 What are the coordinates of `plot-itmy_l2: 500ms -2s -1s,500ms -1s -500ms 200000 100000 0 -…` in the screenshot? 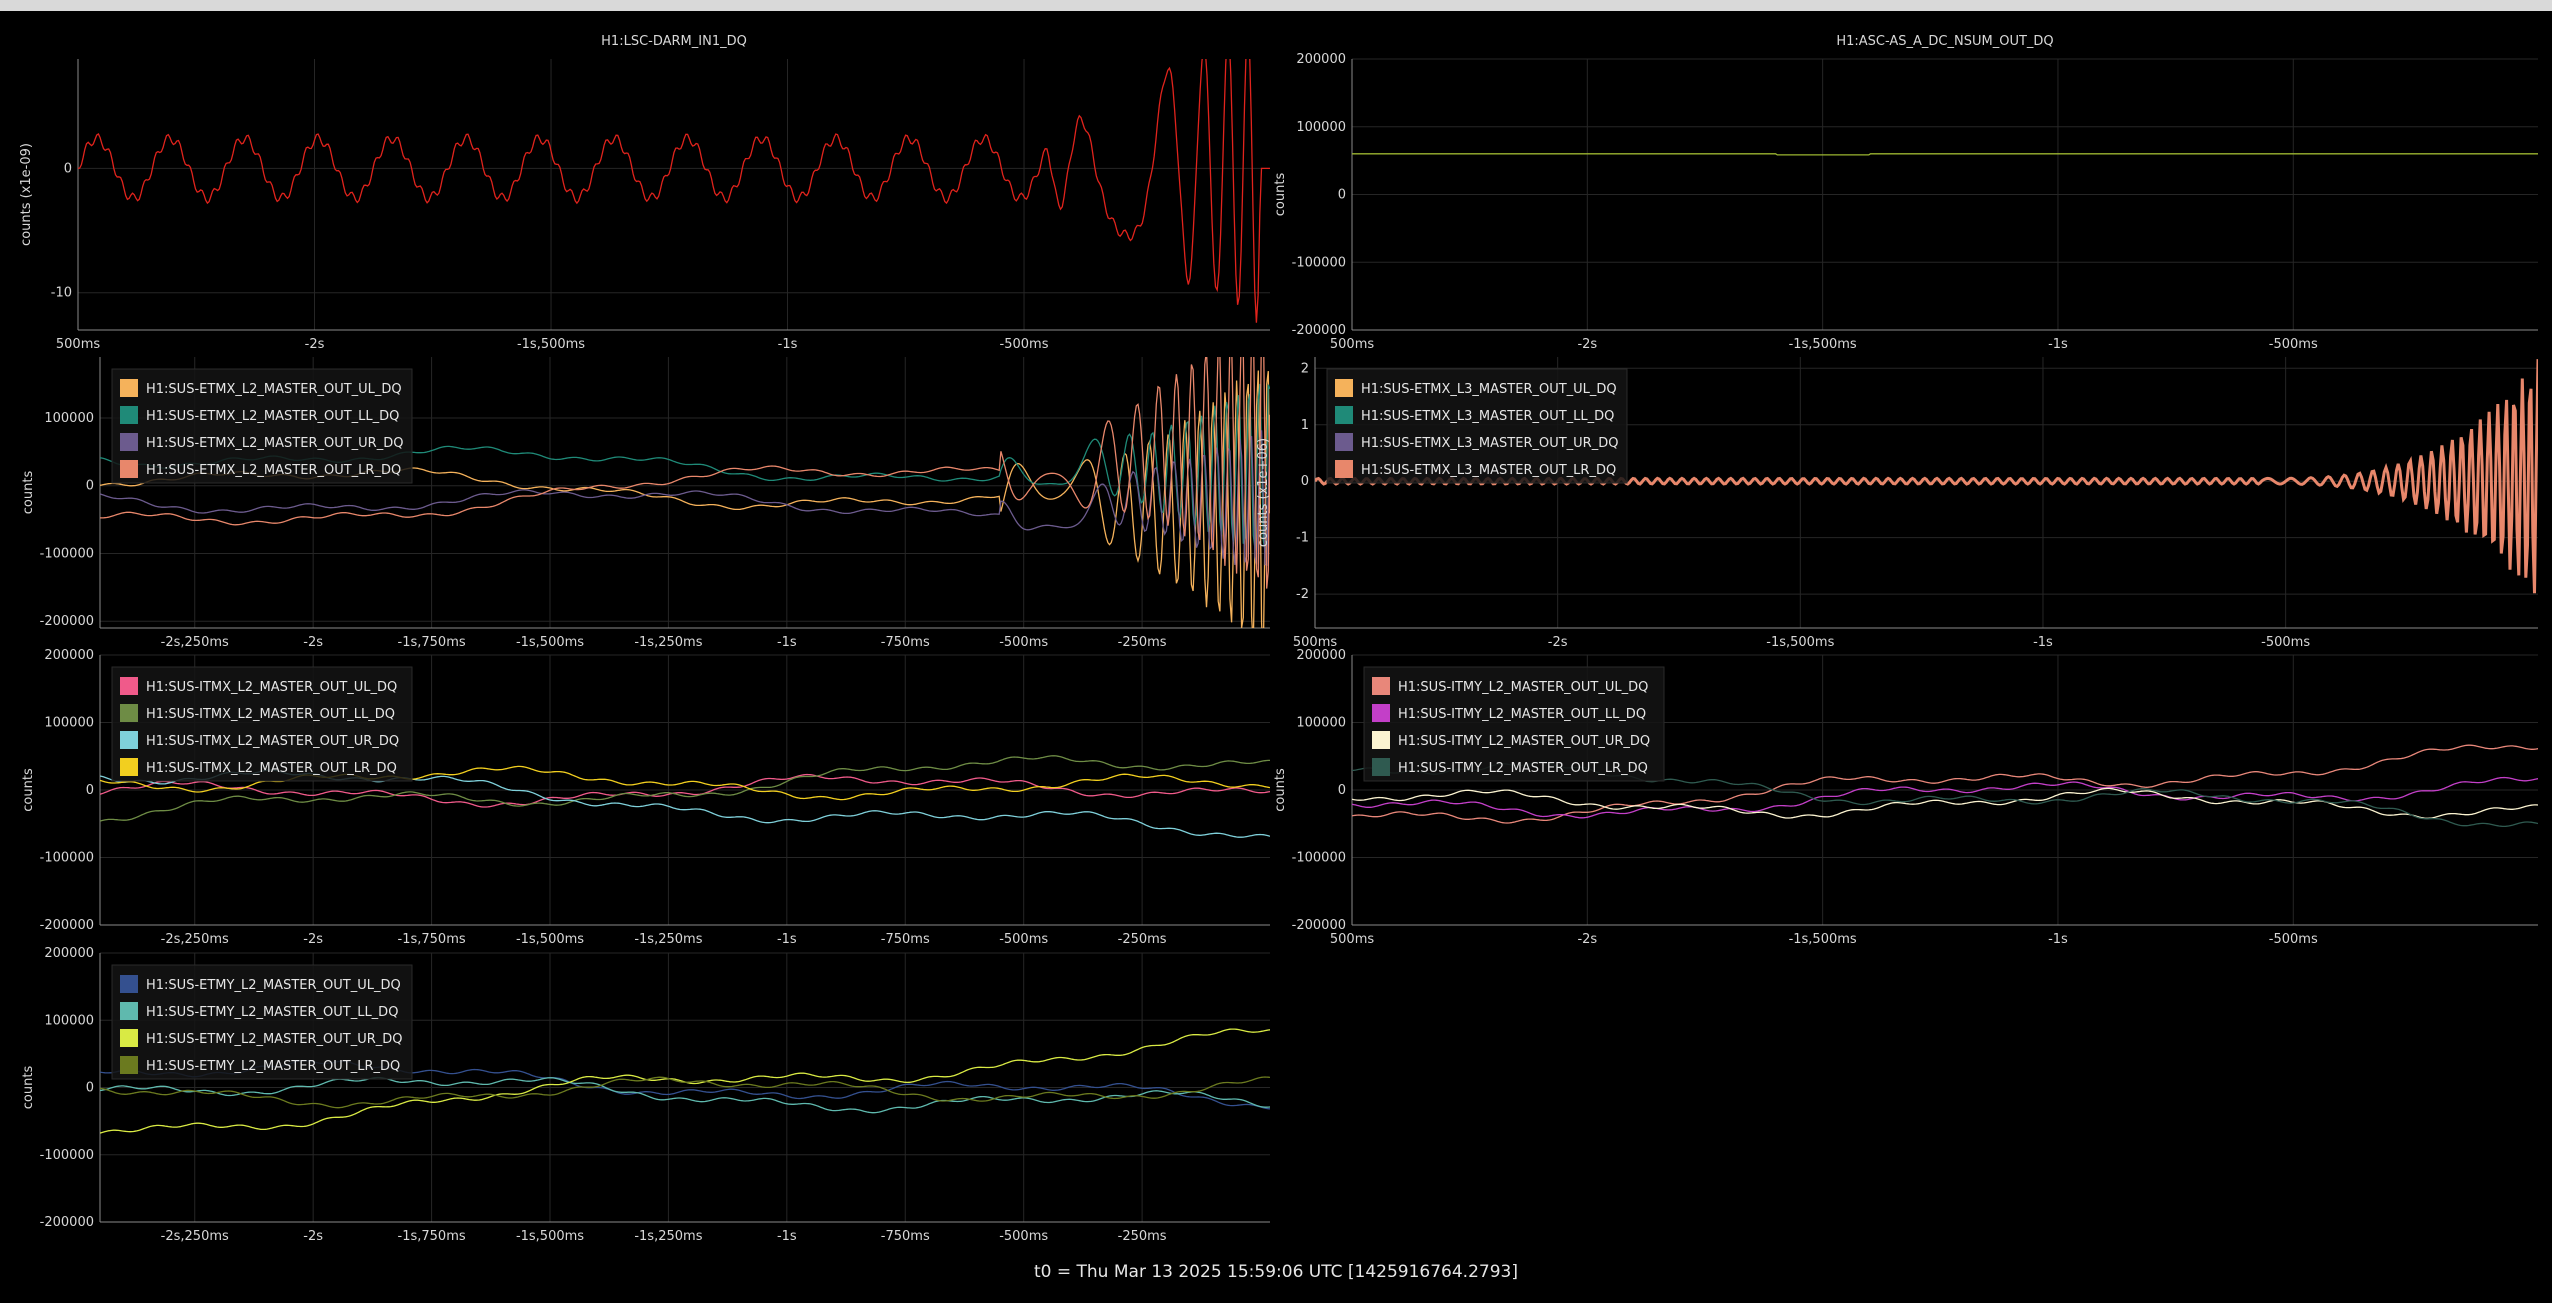 It's located at (1905, 797).